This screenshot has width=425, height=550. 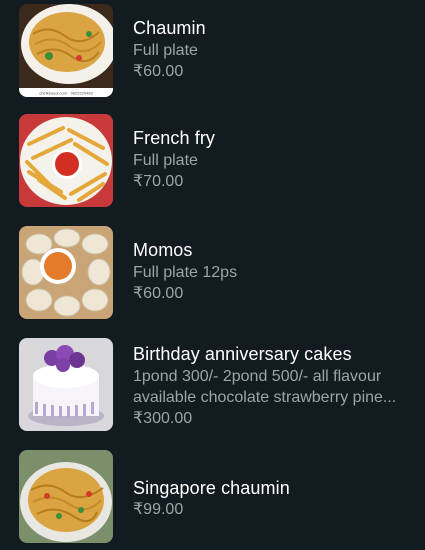 I want to click on product-name: Birthday anniversary cakes, so click(x=242, y=354).